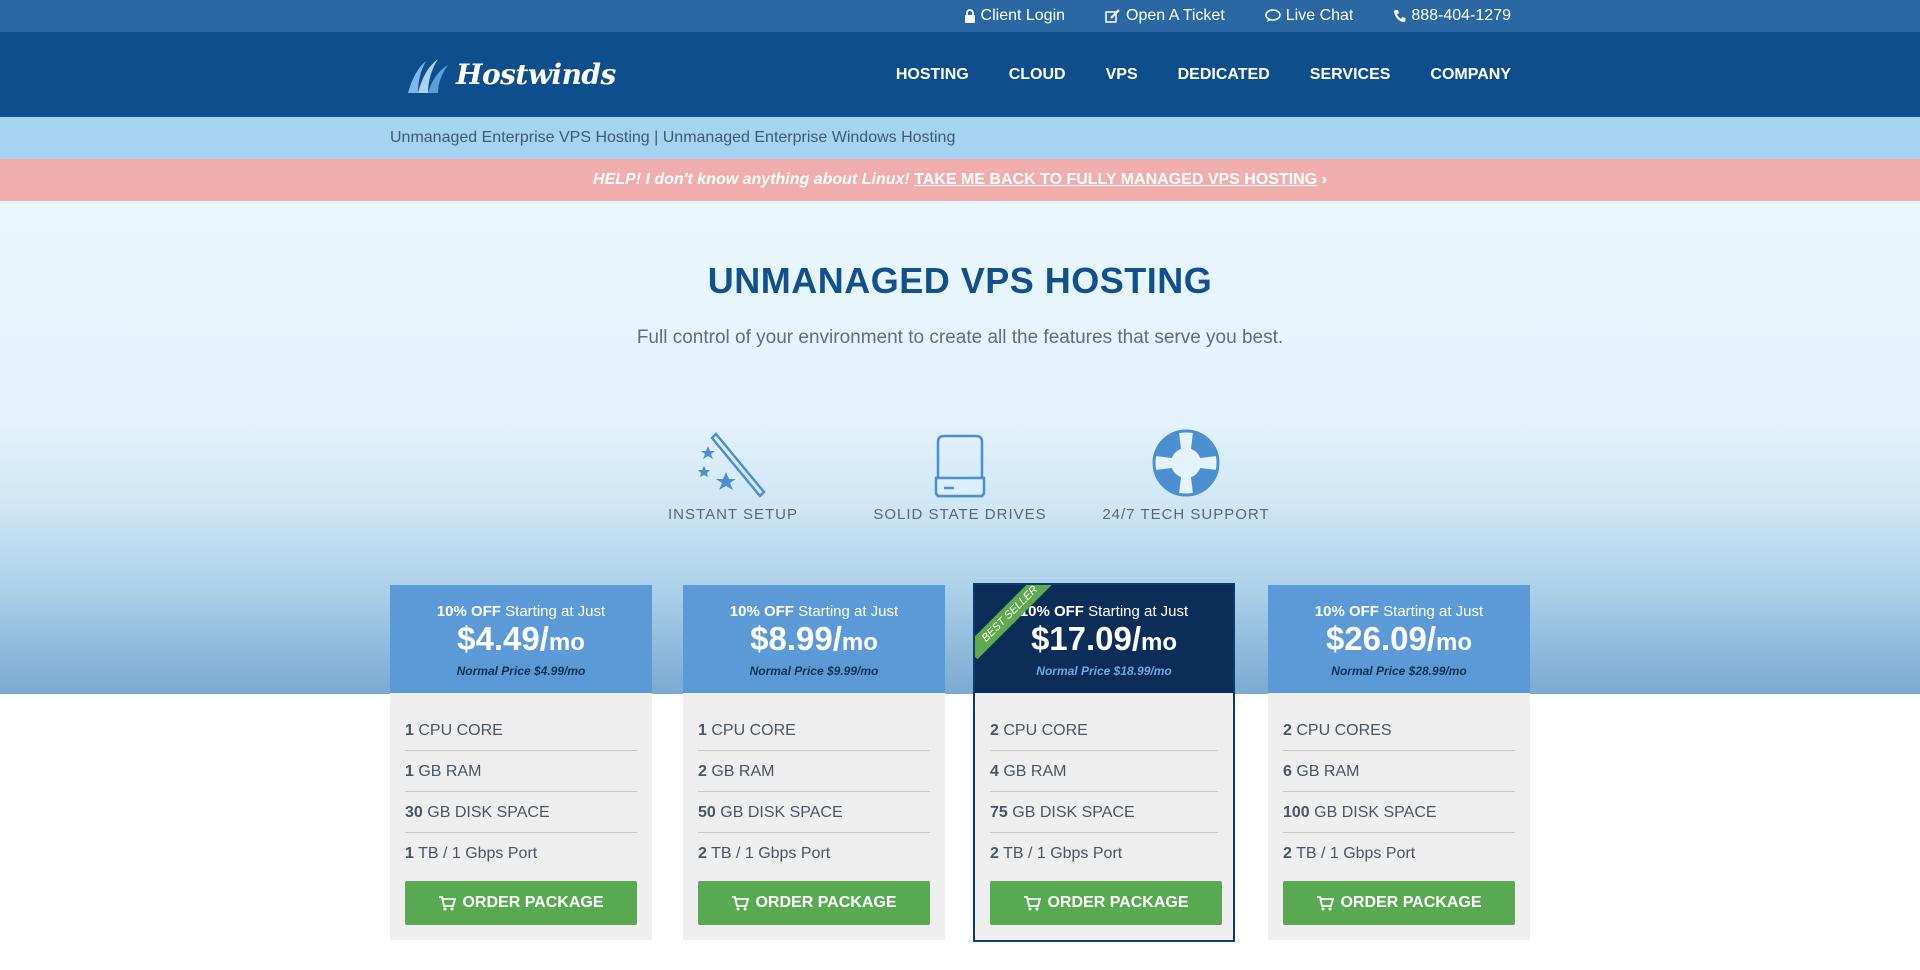 This screenshot has width=1920, height=970. Describe the element at coordinates (1224, 75) in the screenshot. I see `nav-item-dedicated: DEDICATED` at that location.